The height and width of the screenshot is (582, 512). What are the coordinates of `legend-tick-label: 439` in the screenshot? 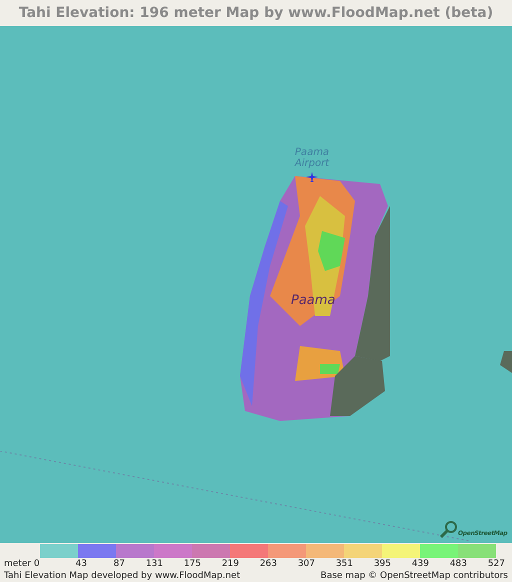 It's located at (420, 564).